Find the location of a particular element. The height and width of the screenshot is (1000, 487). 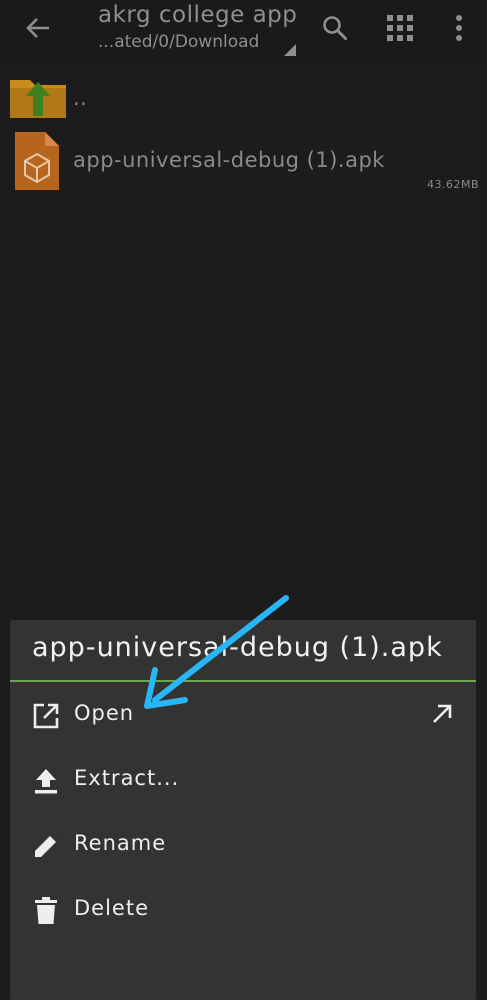

grid-view-button is located at coordinates (400, 28).